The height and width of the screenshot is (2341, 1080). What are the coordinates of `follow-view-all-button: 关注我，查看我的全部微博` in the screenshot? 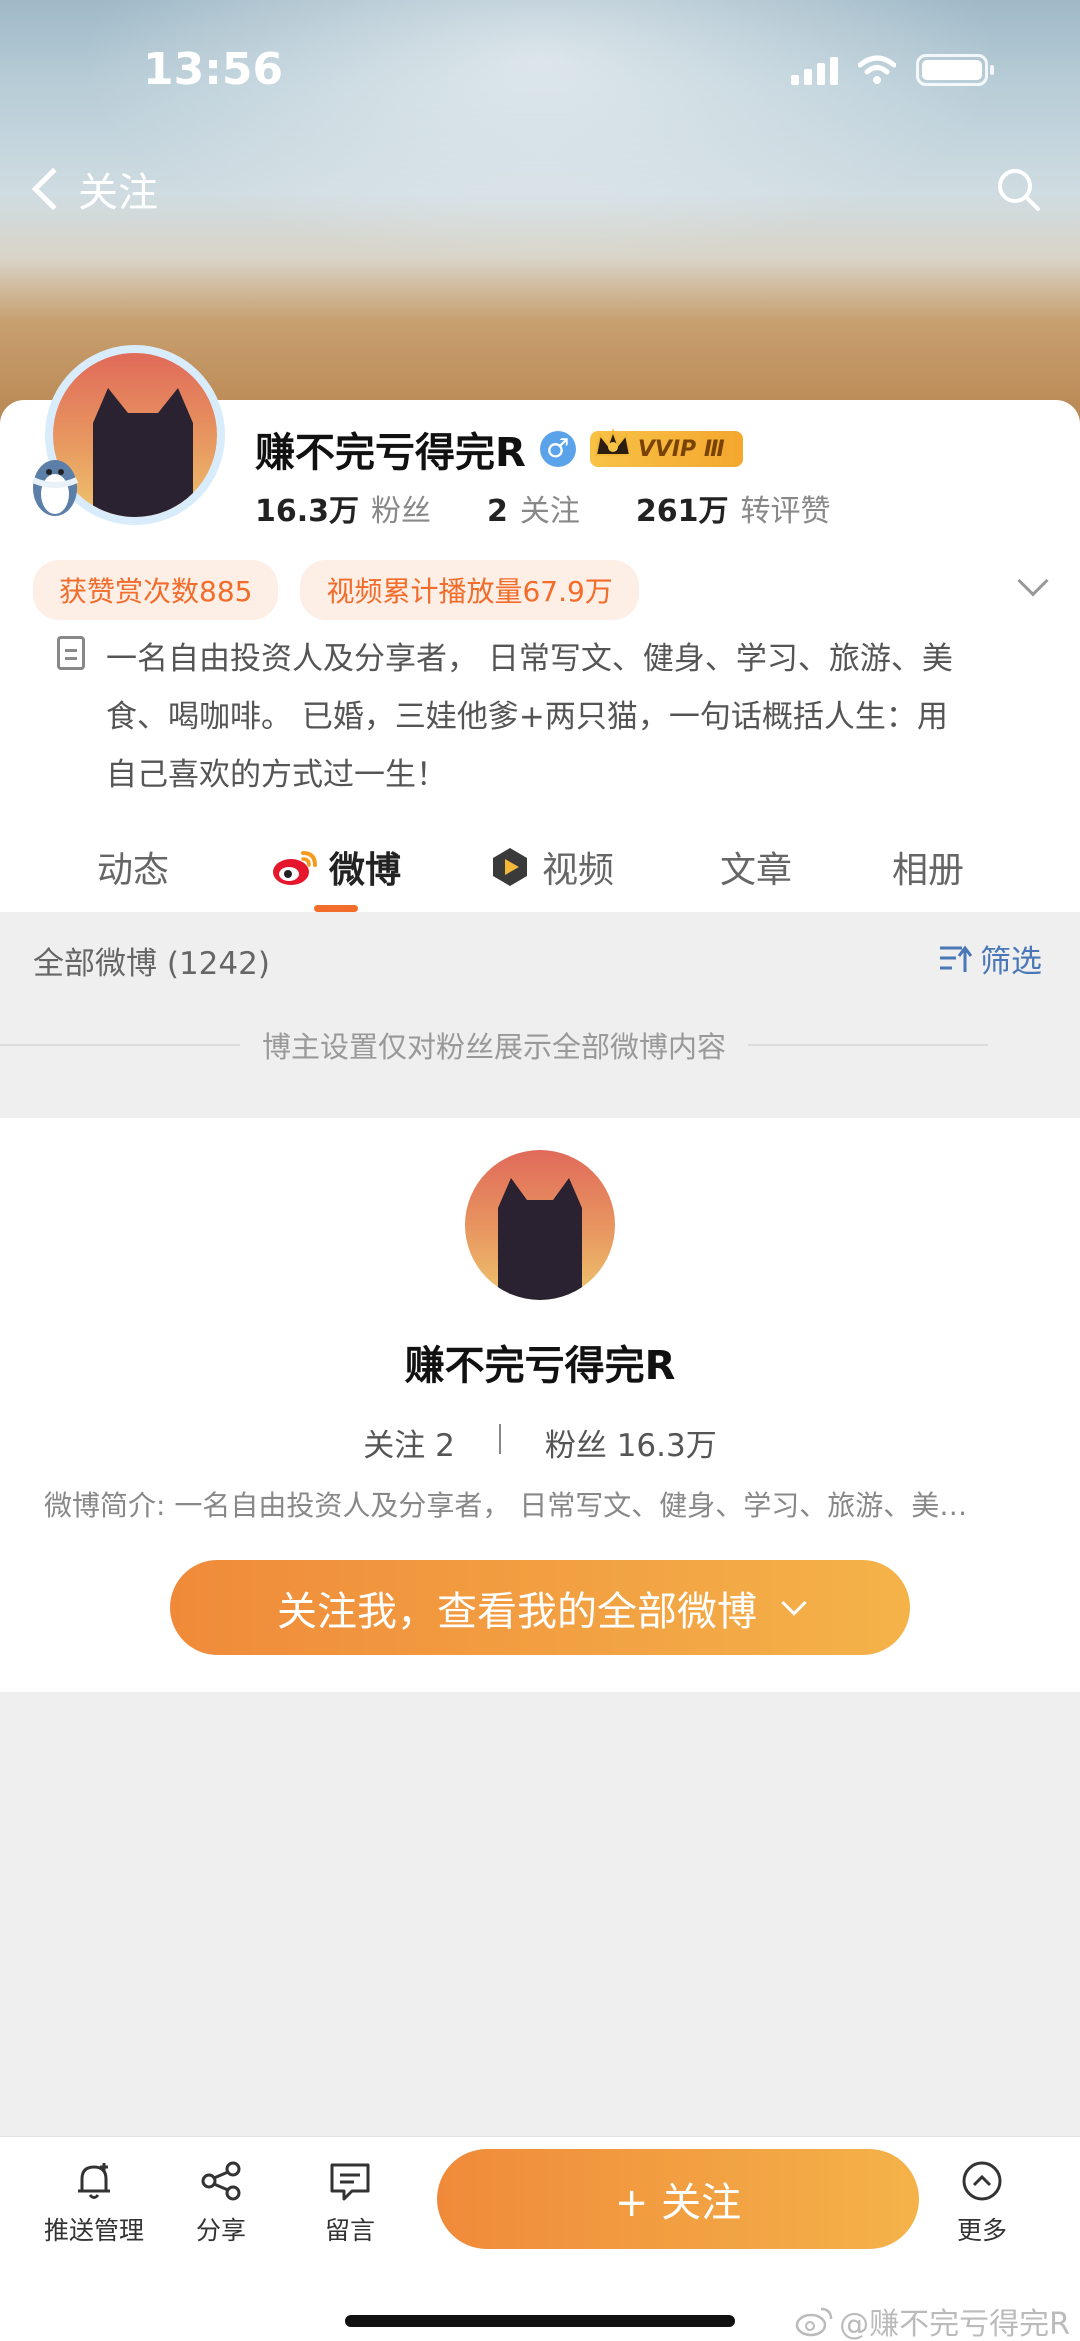 It's located at (540, 1607).